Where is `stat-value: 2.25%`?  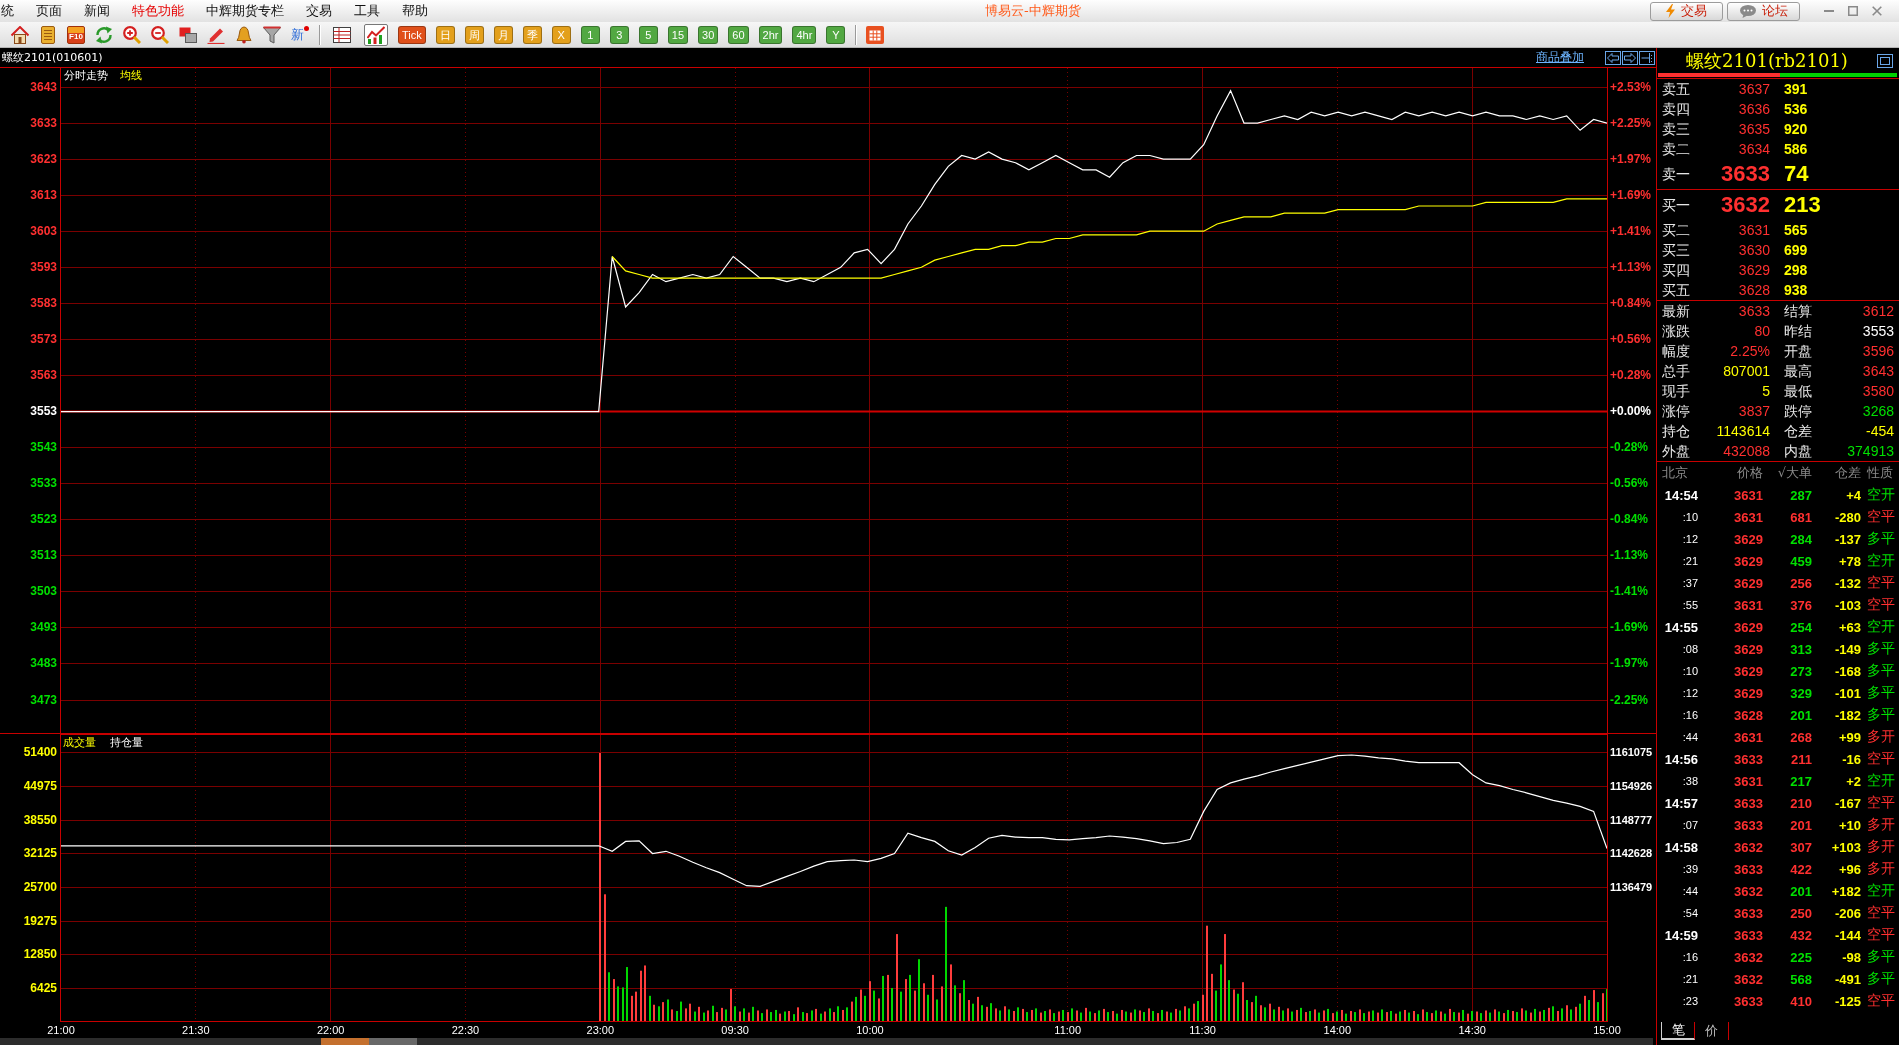
stat-value: 2.25% is located at coordinates (1750, 351).